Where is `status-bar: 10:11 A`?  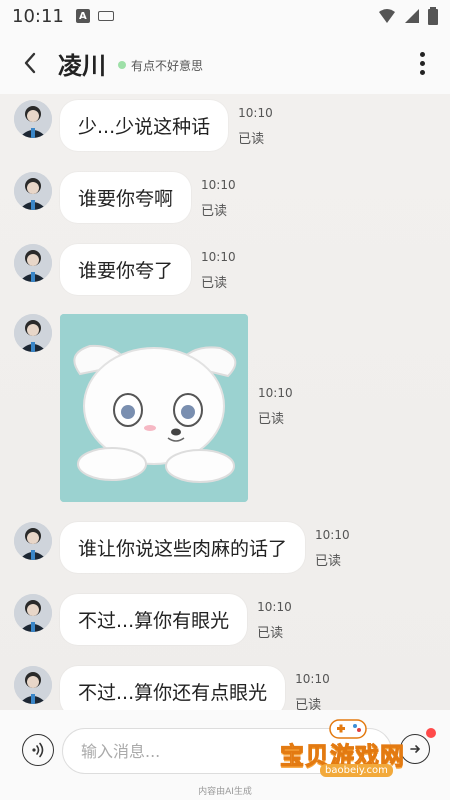 status-bar: 10:11 A is located at coordinates (225, 16).